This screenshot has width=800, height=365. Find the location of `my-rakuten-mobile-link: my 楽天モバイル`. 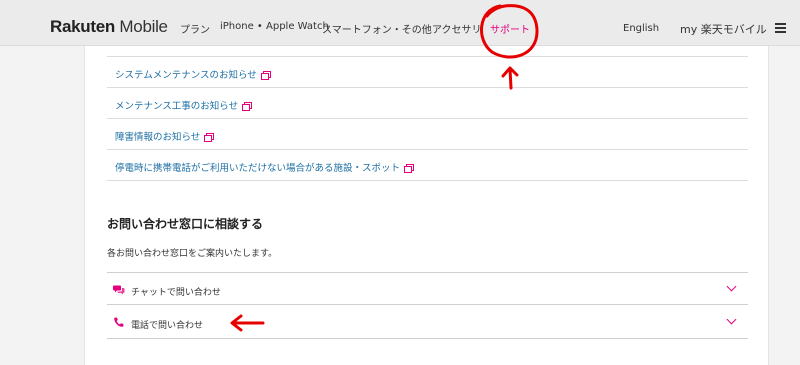

my-rakuten-mobile-link: my 楽天モバイル is located at coordinates (723, 29).